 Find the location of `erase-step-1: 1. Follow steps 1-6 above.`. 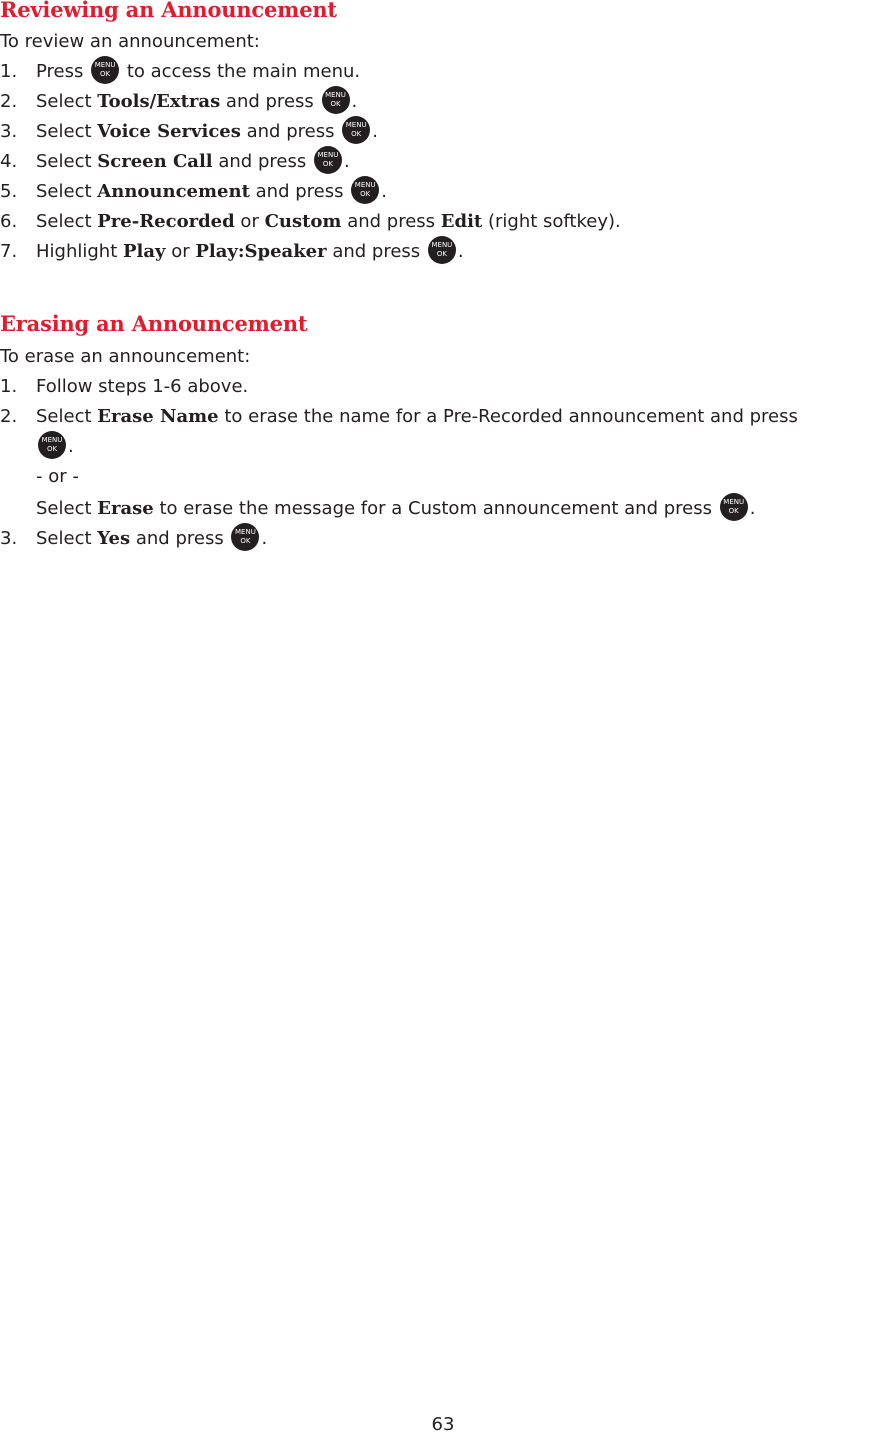

erase-step-1: 1. Follow steps 1-6 above. is located at coordinates (124, 386).